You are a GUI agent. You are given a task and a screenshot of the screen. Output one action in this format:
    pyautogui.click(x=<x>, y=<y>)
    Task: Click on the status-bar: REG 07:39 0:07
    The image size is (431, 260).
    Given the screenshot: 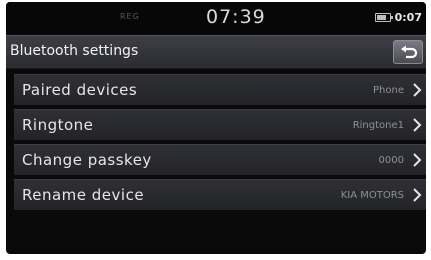 What is the action you would take?
    pyautogui.click(x=216, y=18)
    